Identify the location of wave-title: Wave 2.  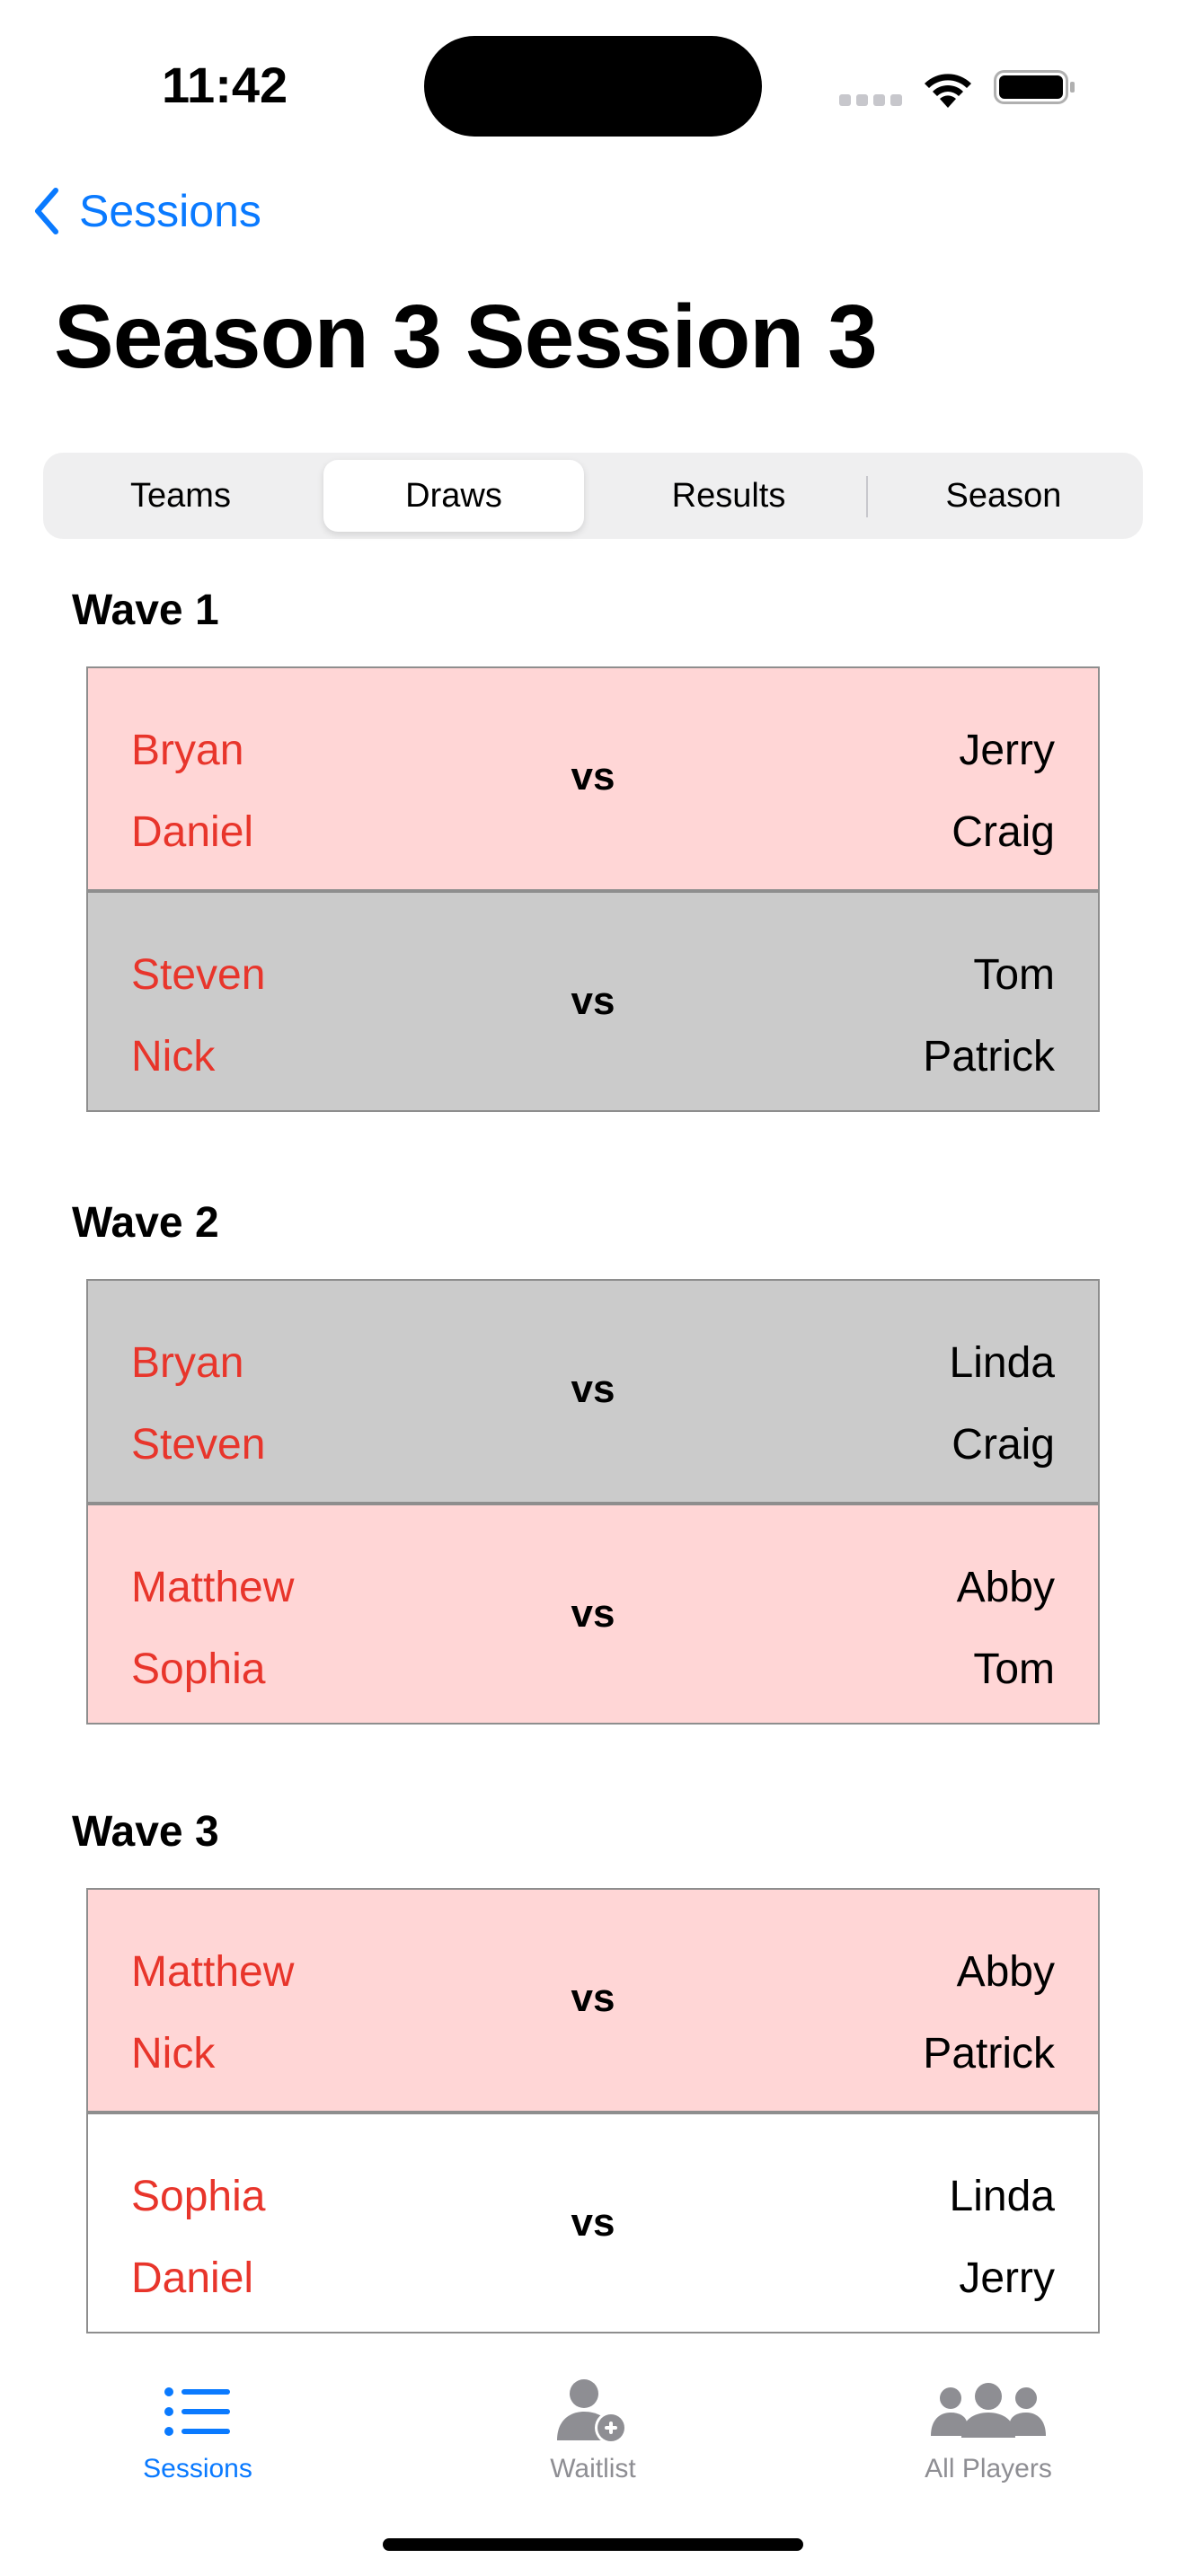
(145, 1223).